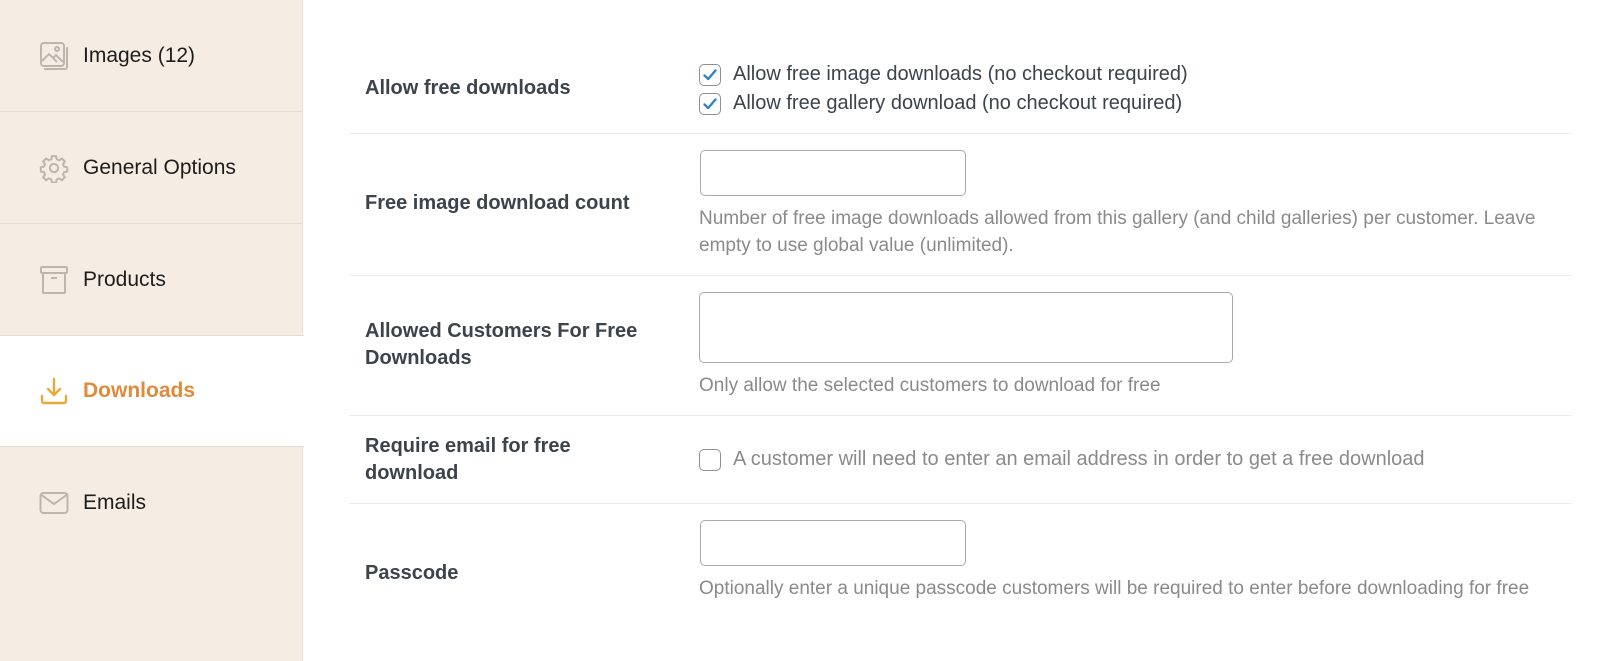  I want to click on download-icon, so click(54, 391).